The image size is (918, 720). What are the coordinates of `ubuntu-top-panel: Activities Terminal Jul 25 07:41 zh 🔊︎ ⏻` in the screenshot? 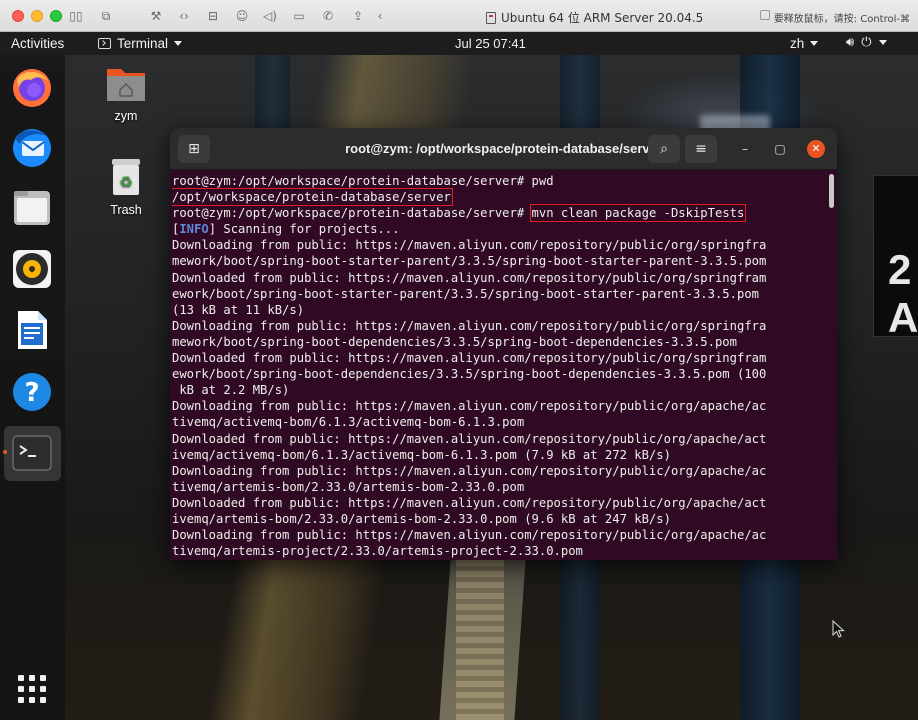 It's located at (459, 43).